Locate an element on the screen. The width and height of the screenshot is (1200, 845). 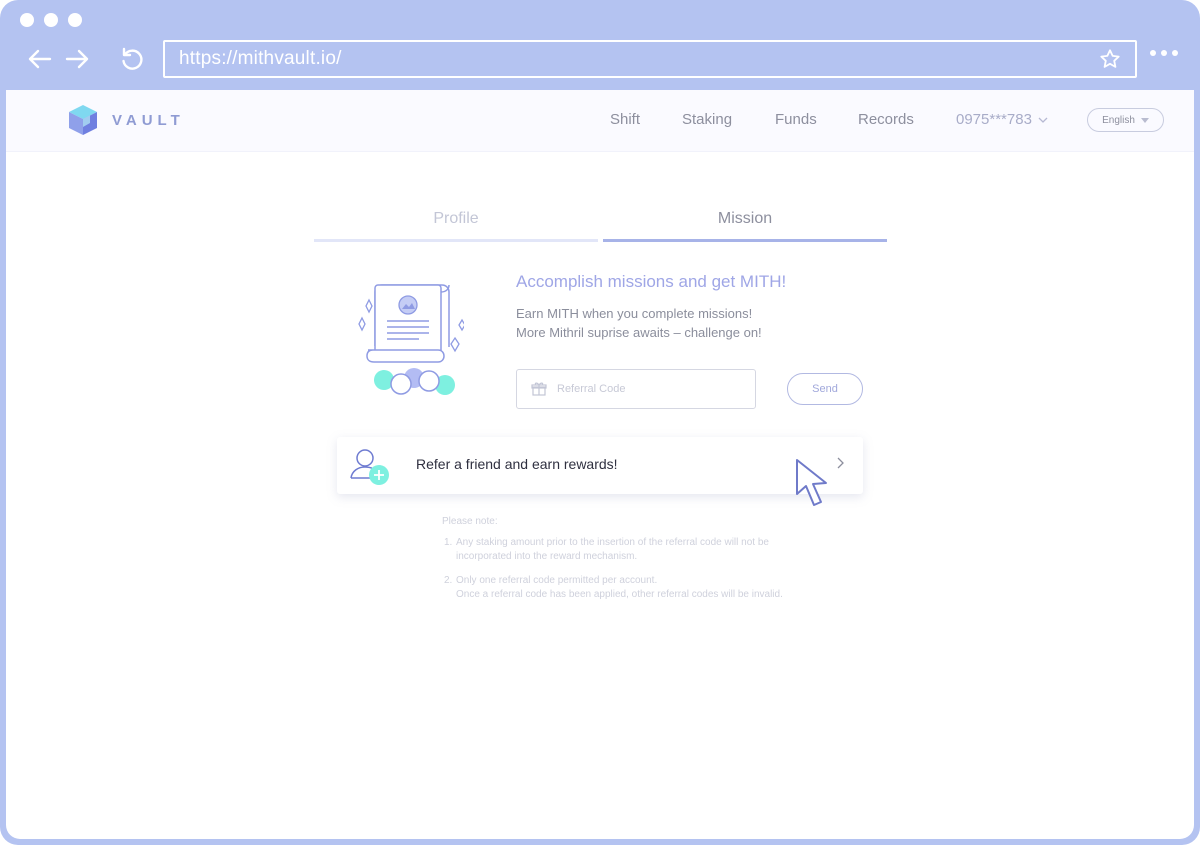
reload-icon is located at coordinates (132, 58).